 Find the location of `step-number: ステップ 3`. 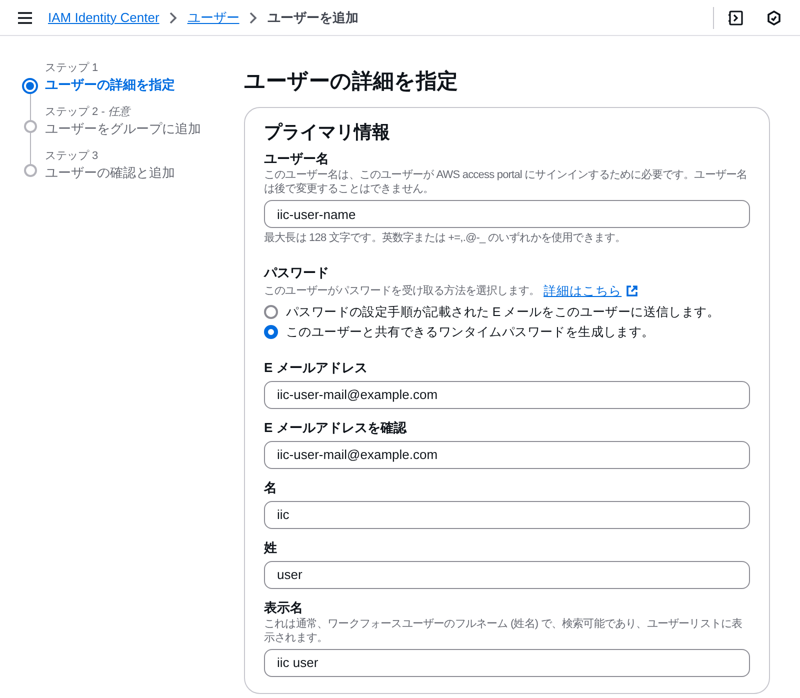

step-number: ステップ 3 is located at coordinates (72, 156).